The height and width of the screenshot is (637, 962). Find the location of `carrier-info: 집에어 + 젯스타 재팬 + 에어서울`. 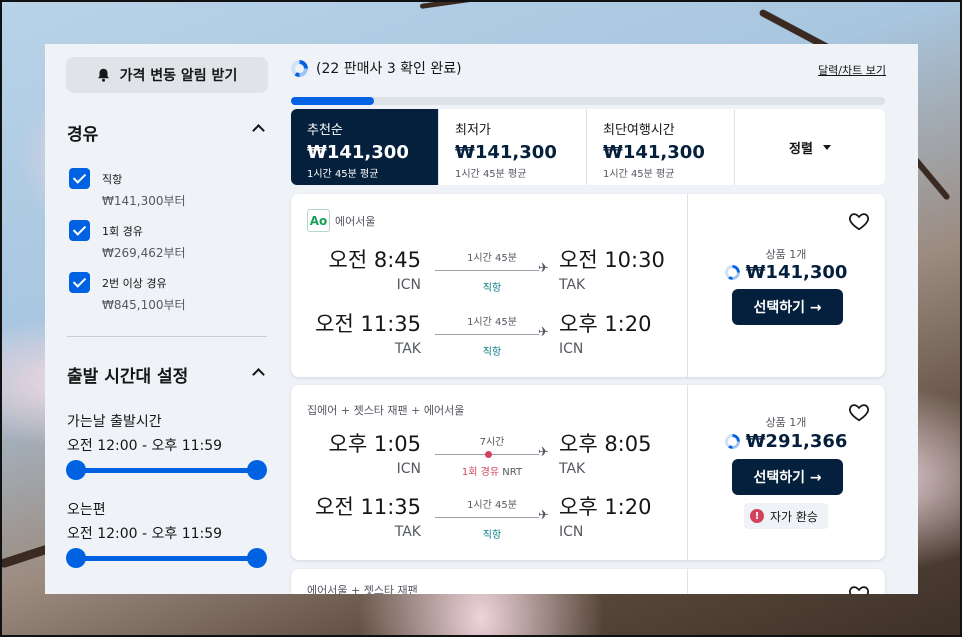

carrier-info: 집에어 + 젯스타 재팬 + 에어서울 is located at coordinates (385, 410).